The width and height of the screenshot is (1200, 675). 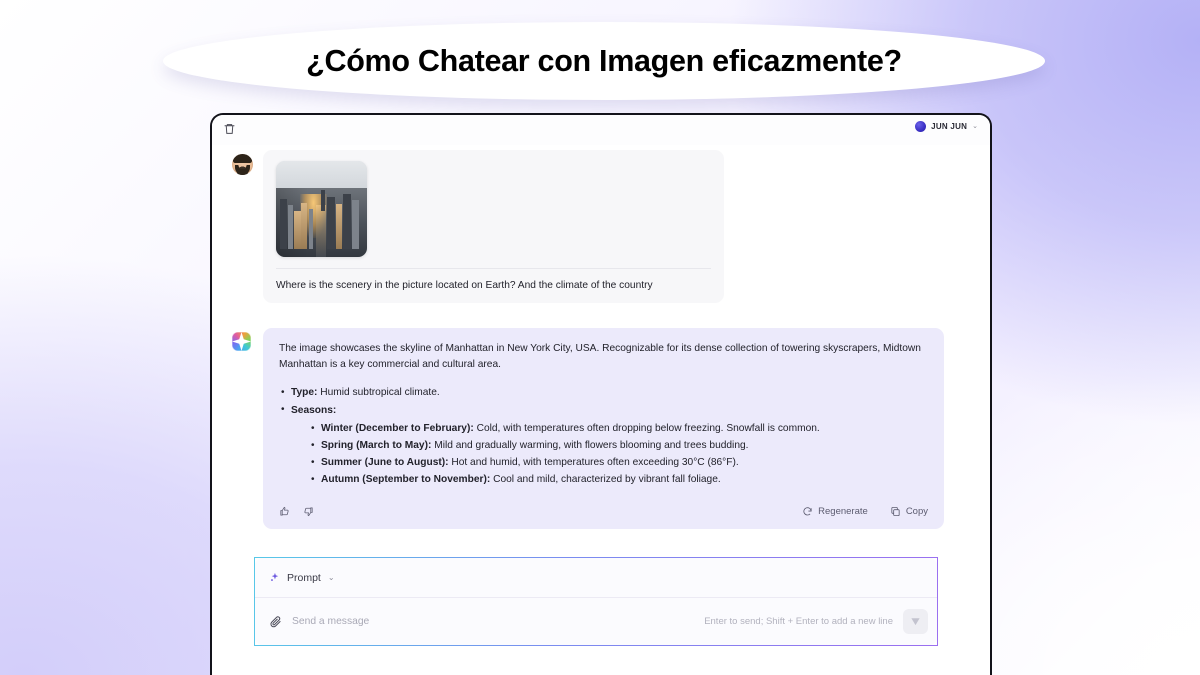 What do you see at coordinates (296, 511) in the screenshot?
I see `feedback-actions` at bounding box center [296, 511].